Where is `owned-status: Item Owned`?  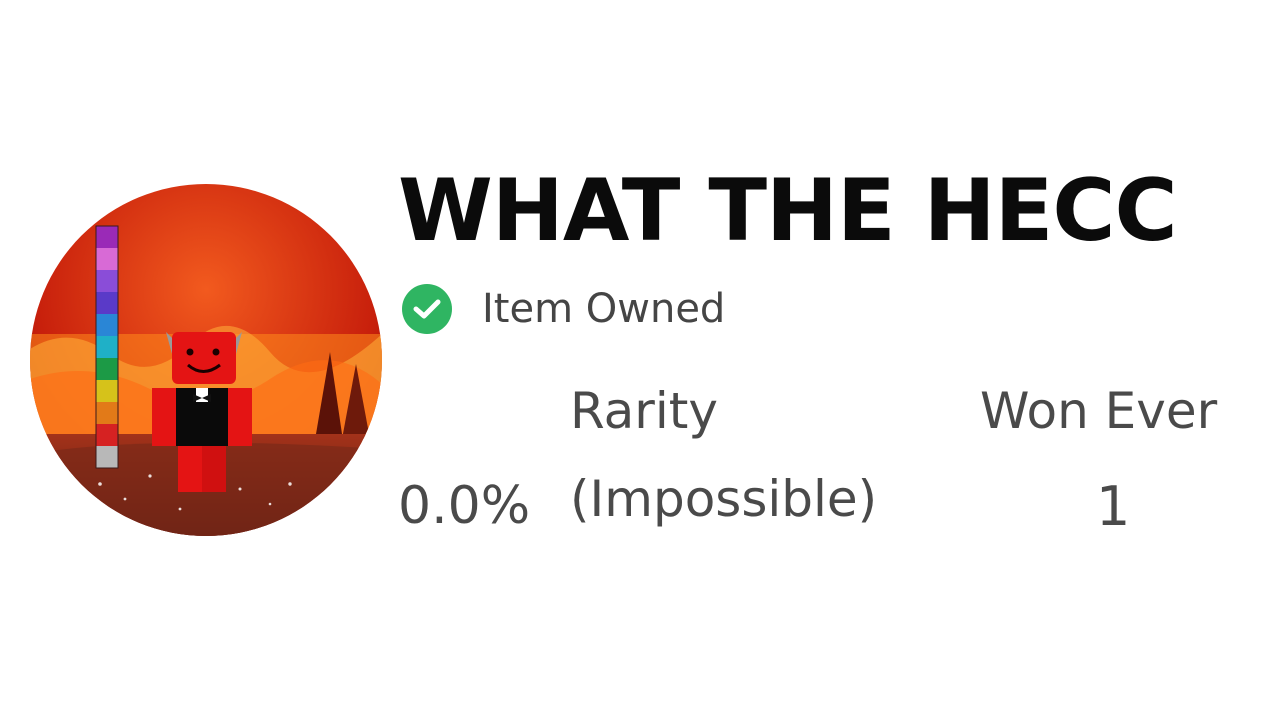
owned-status: Item Owned is located at coordinates (563, 309).